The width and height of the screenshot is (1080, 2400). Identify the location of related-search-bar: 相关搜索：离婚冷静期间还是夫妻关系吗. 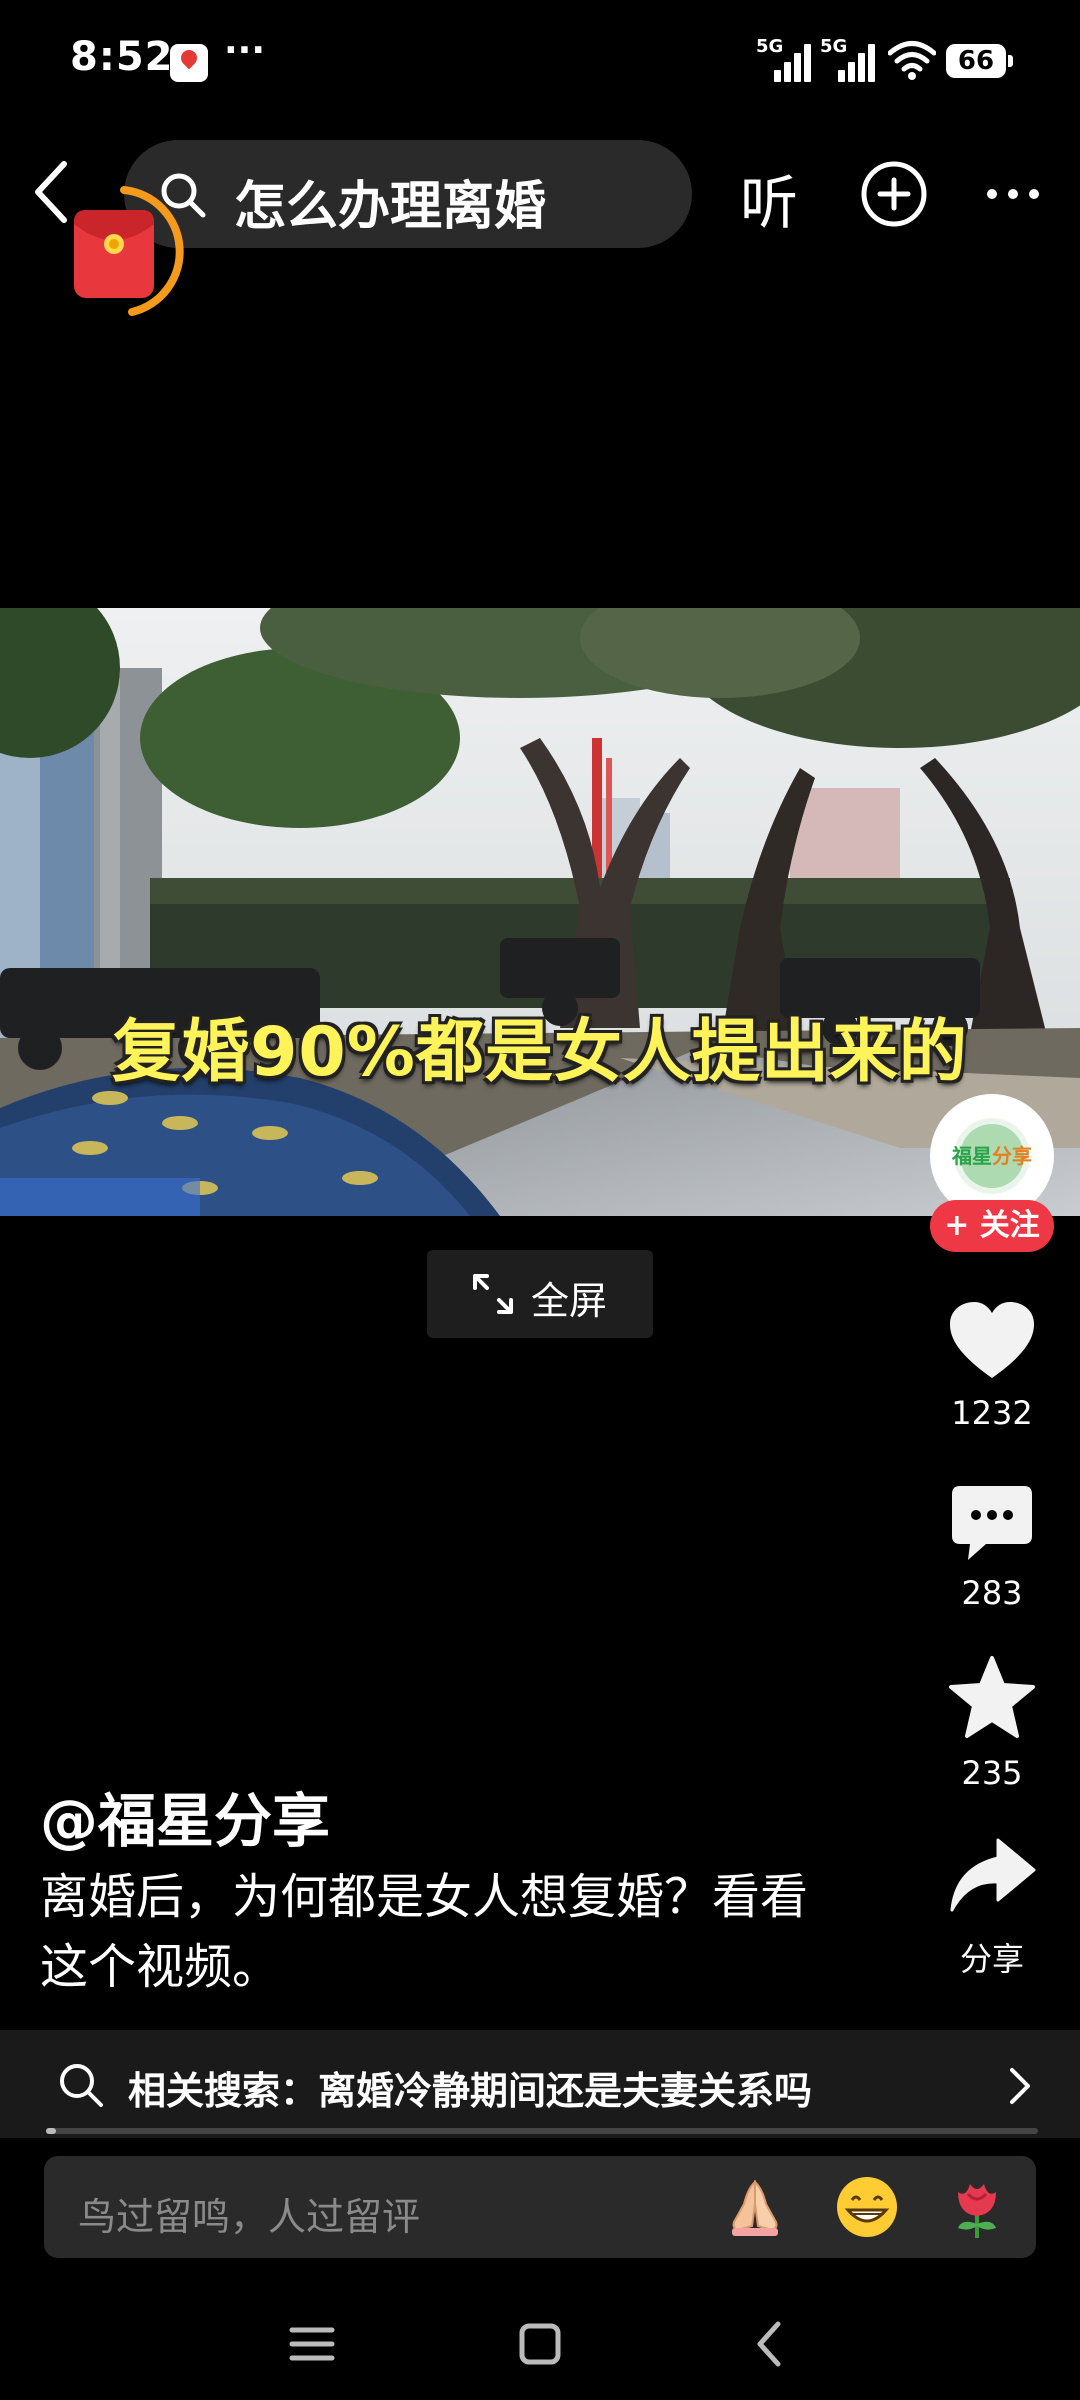
(540, 2084).